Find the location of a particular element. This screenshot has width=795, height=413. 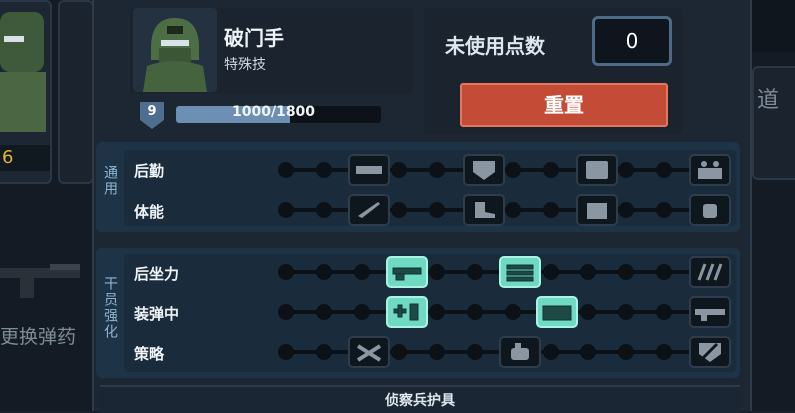

row-label-strategy: 策略 is located at coordinates (149, 354).